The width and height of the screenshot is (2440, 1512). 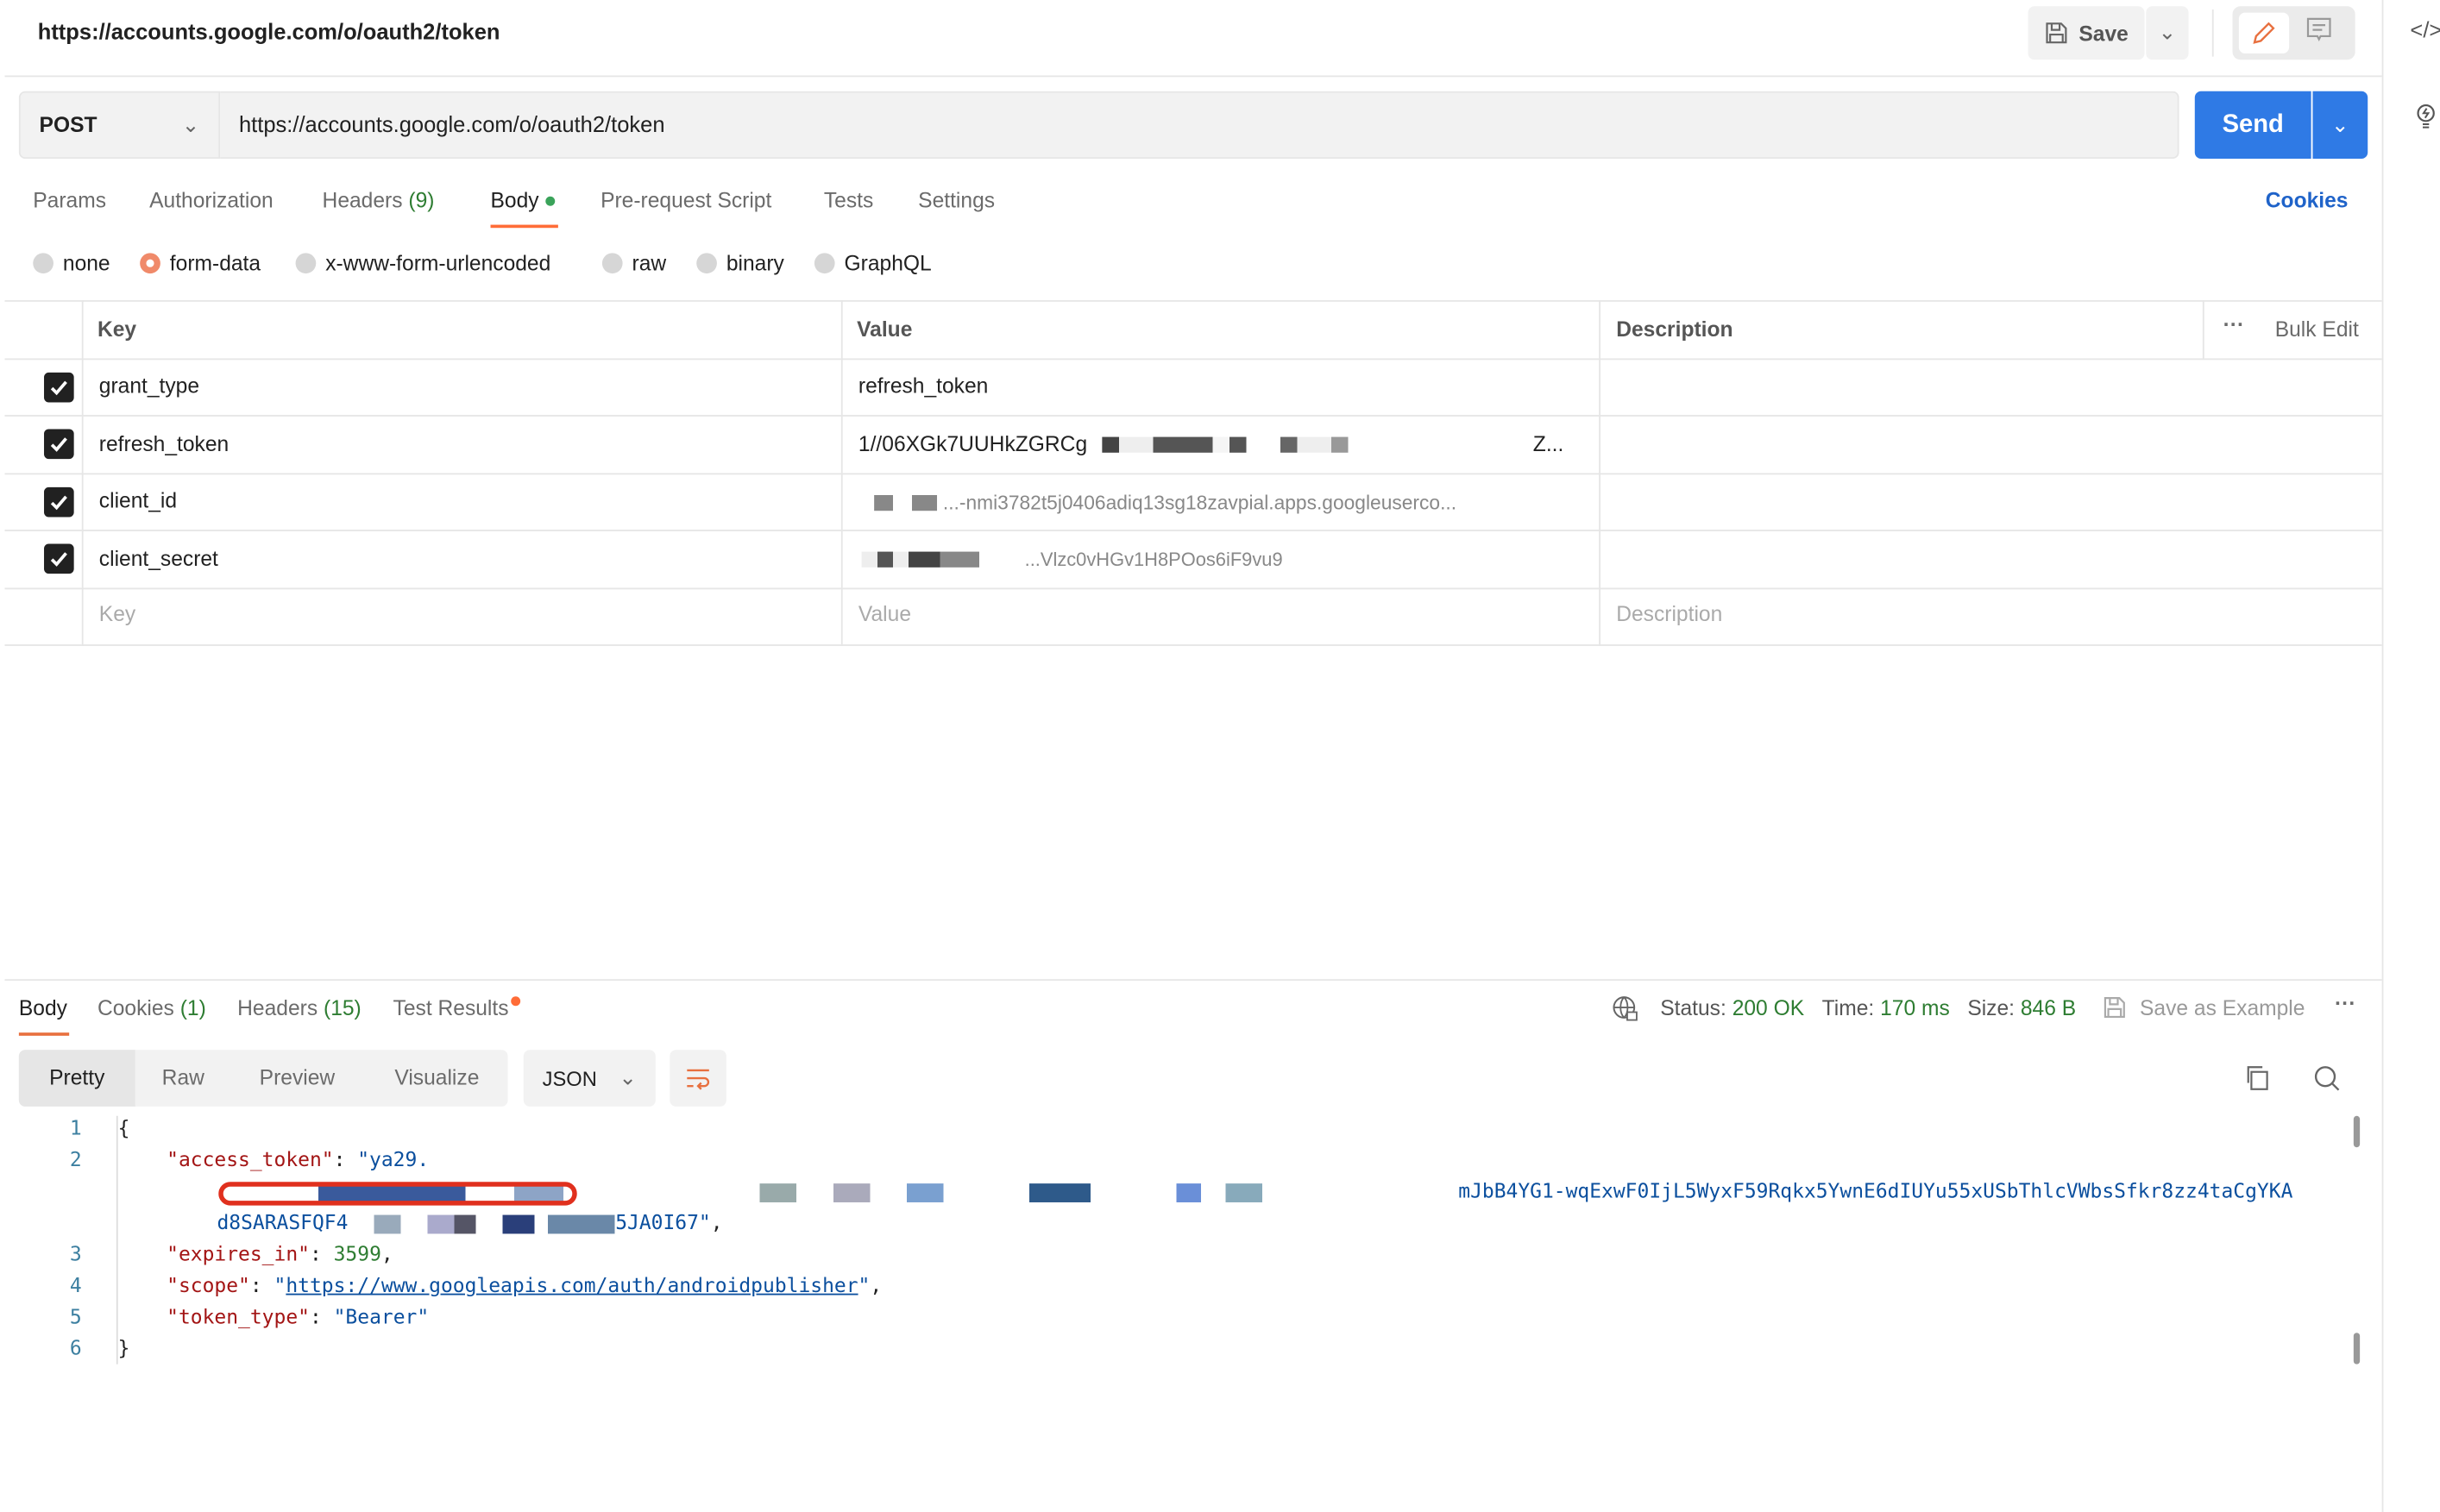 What do you see at coordinates (152, 1008) in the screenshot?
I see `response-tab-cookies: Cookies (1)` at bounding box center [152, 1008].